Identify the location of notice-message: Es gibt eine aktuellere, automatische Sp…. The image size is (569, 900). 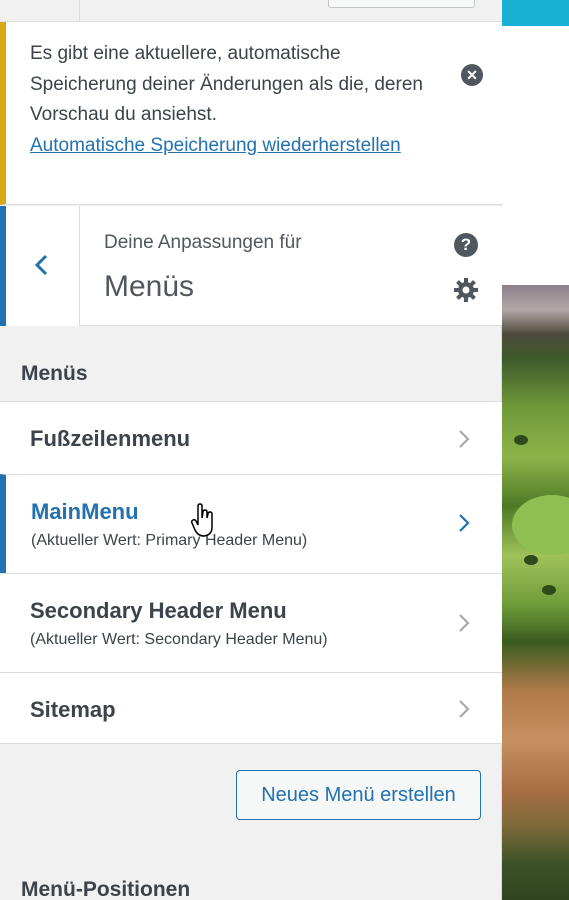
(240, 100).